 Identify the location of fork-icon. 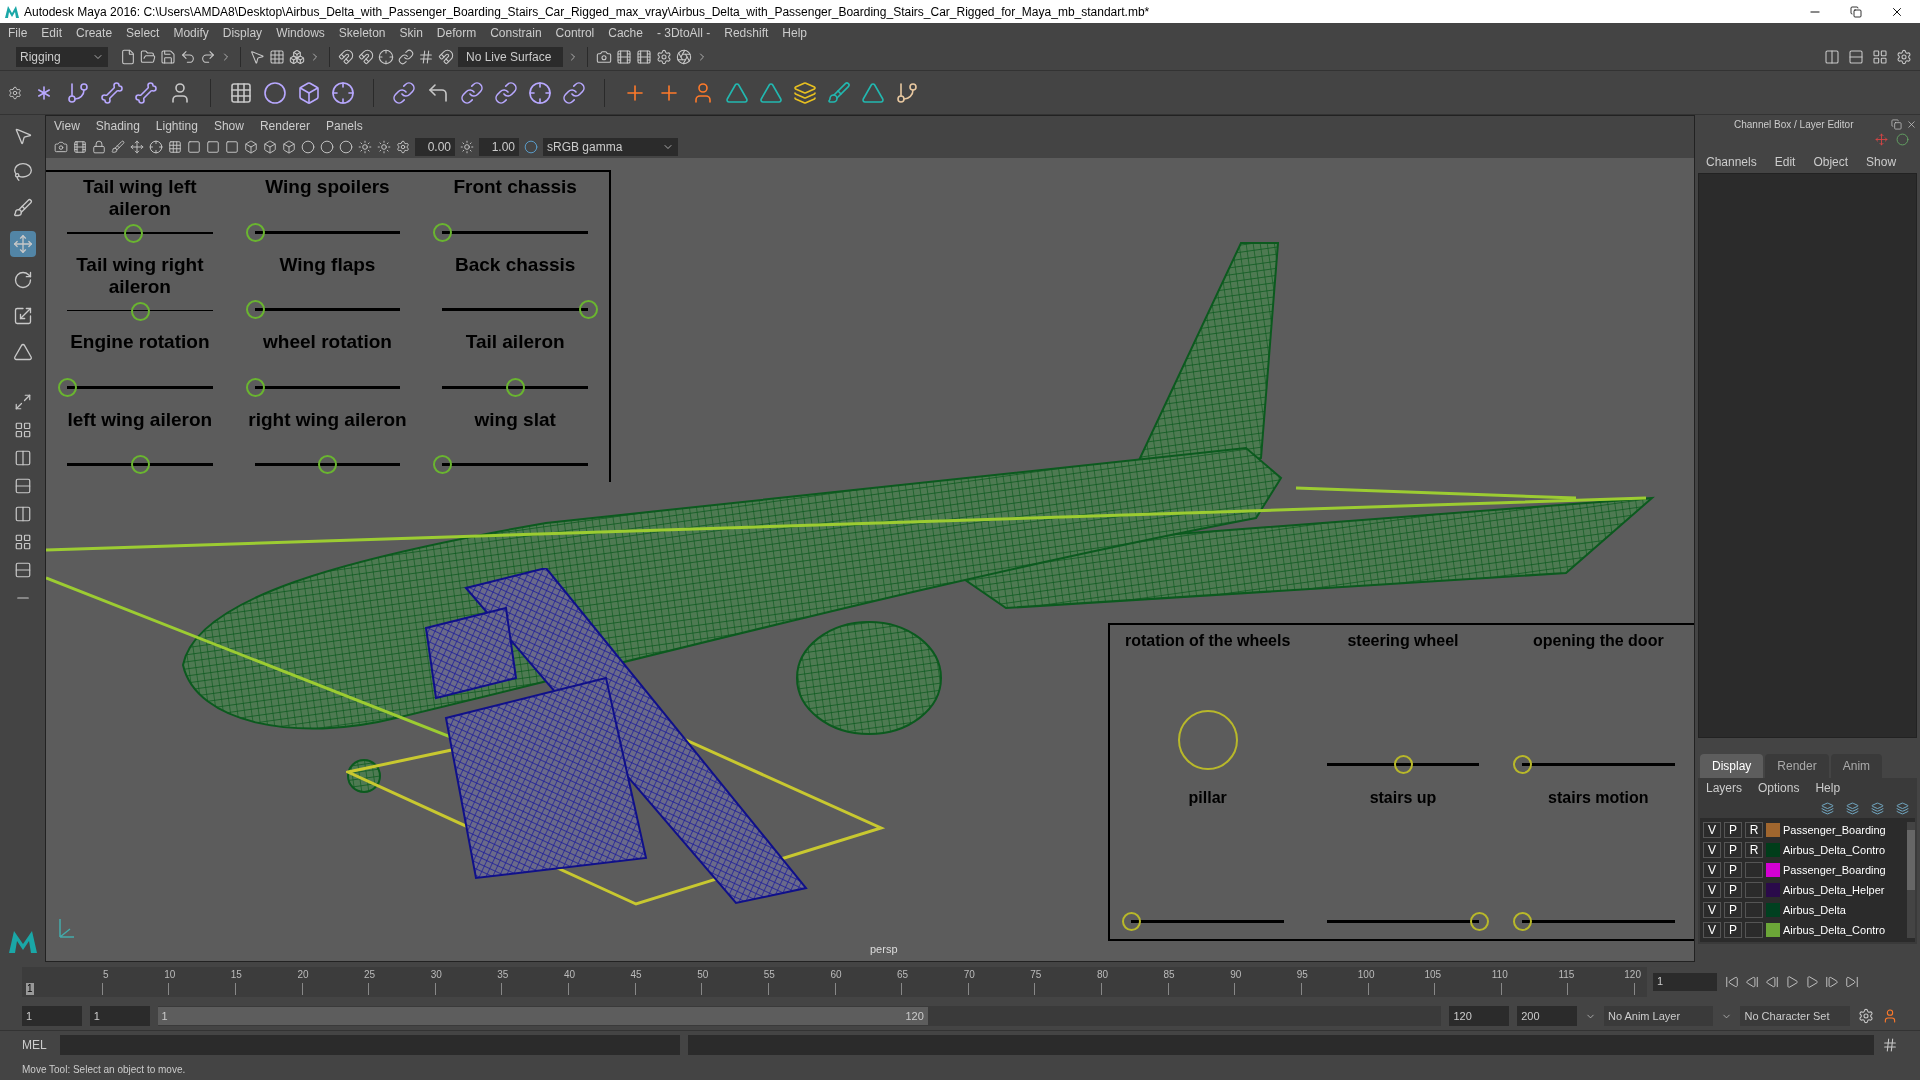
(907, 92).